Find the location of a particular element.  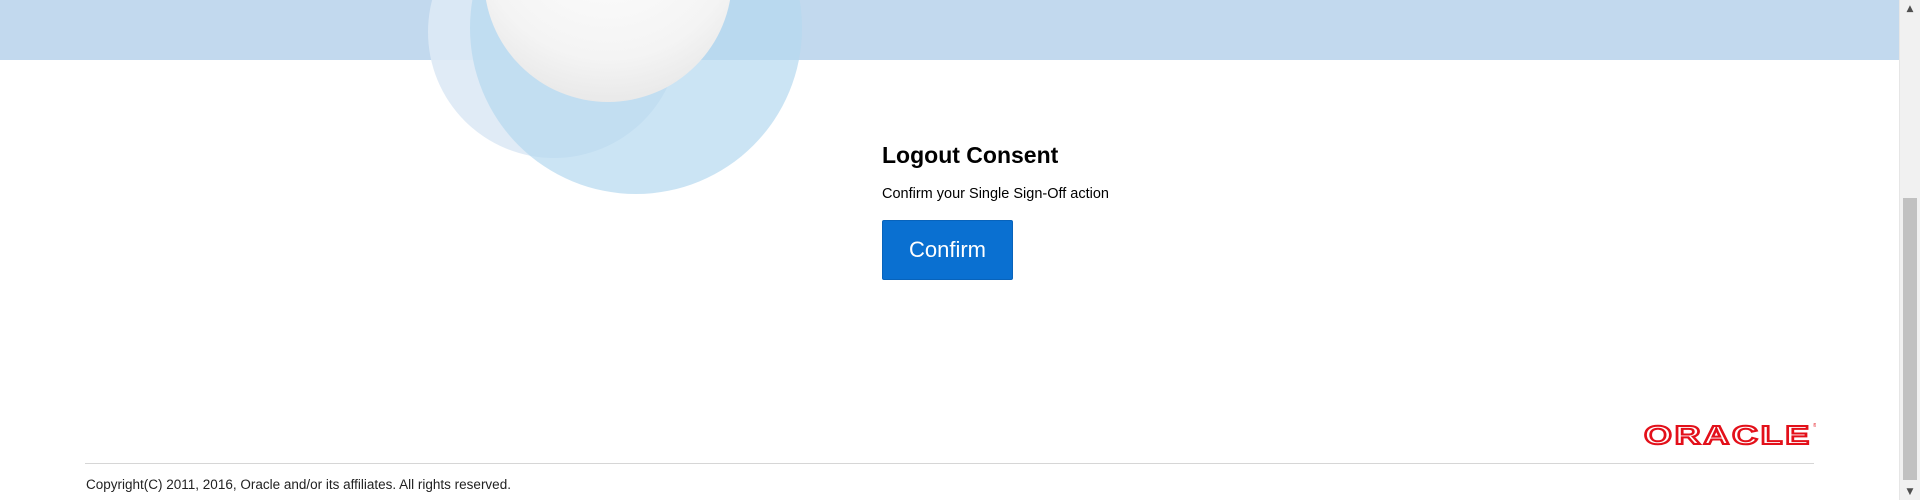

footer-divider is located at coordinates (949, 463).